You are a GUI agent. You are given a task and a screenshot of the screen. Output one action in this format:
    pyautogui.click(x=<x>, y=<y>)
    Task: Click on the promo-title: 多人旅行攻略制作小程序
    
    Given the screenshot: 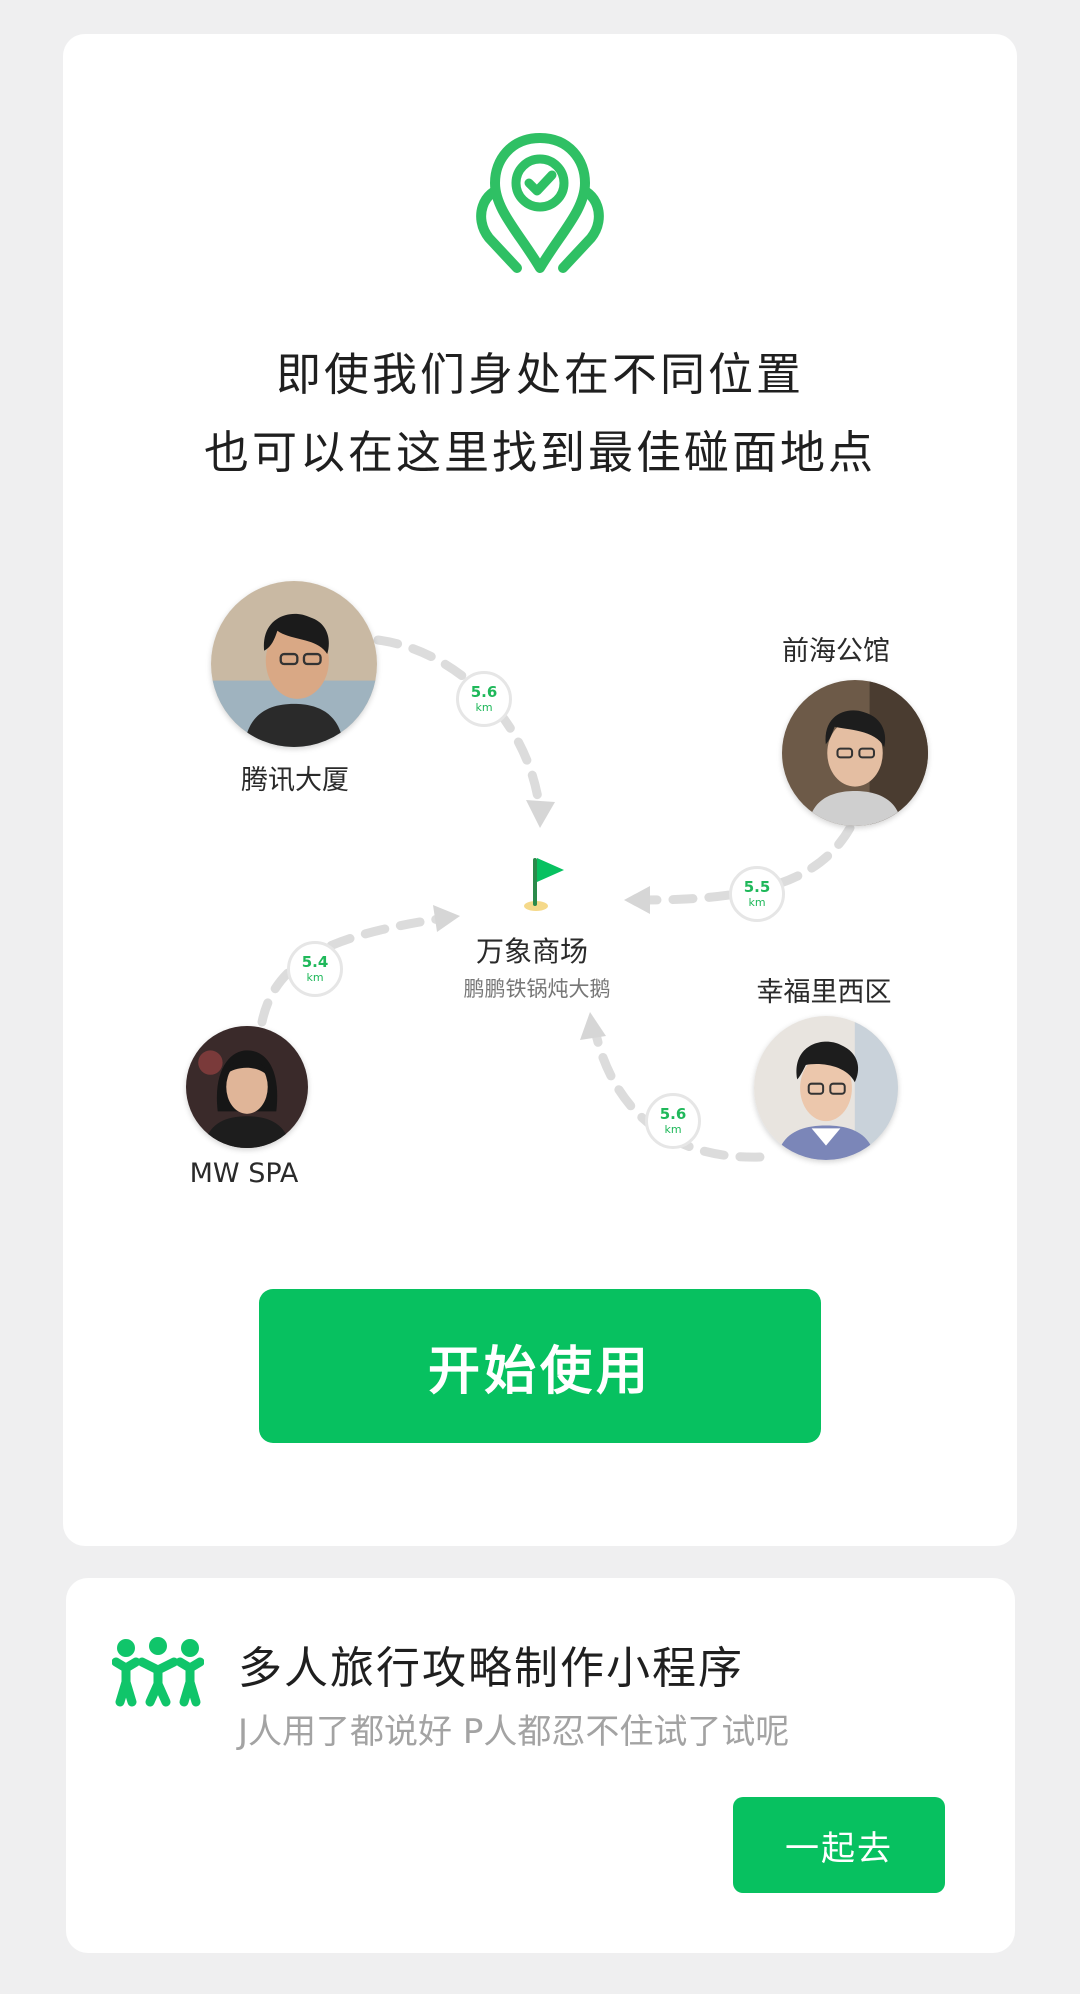 What is the action you would take?
    pyautogui.click(x=491, y=1668)
    